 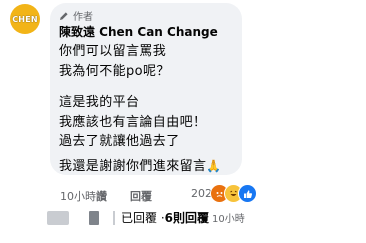 What do you see at coordinates (187, 217) in the screenshot?
I see `reply-count: 6則回覆` at bounding box center [187, 217].